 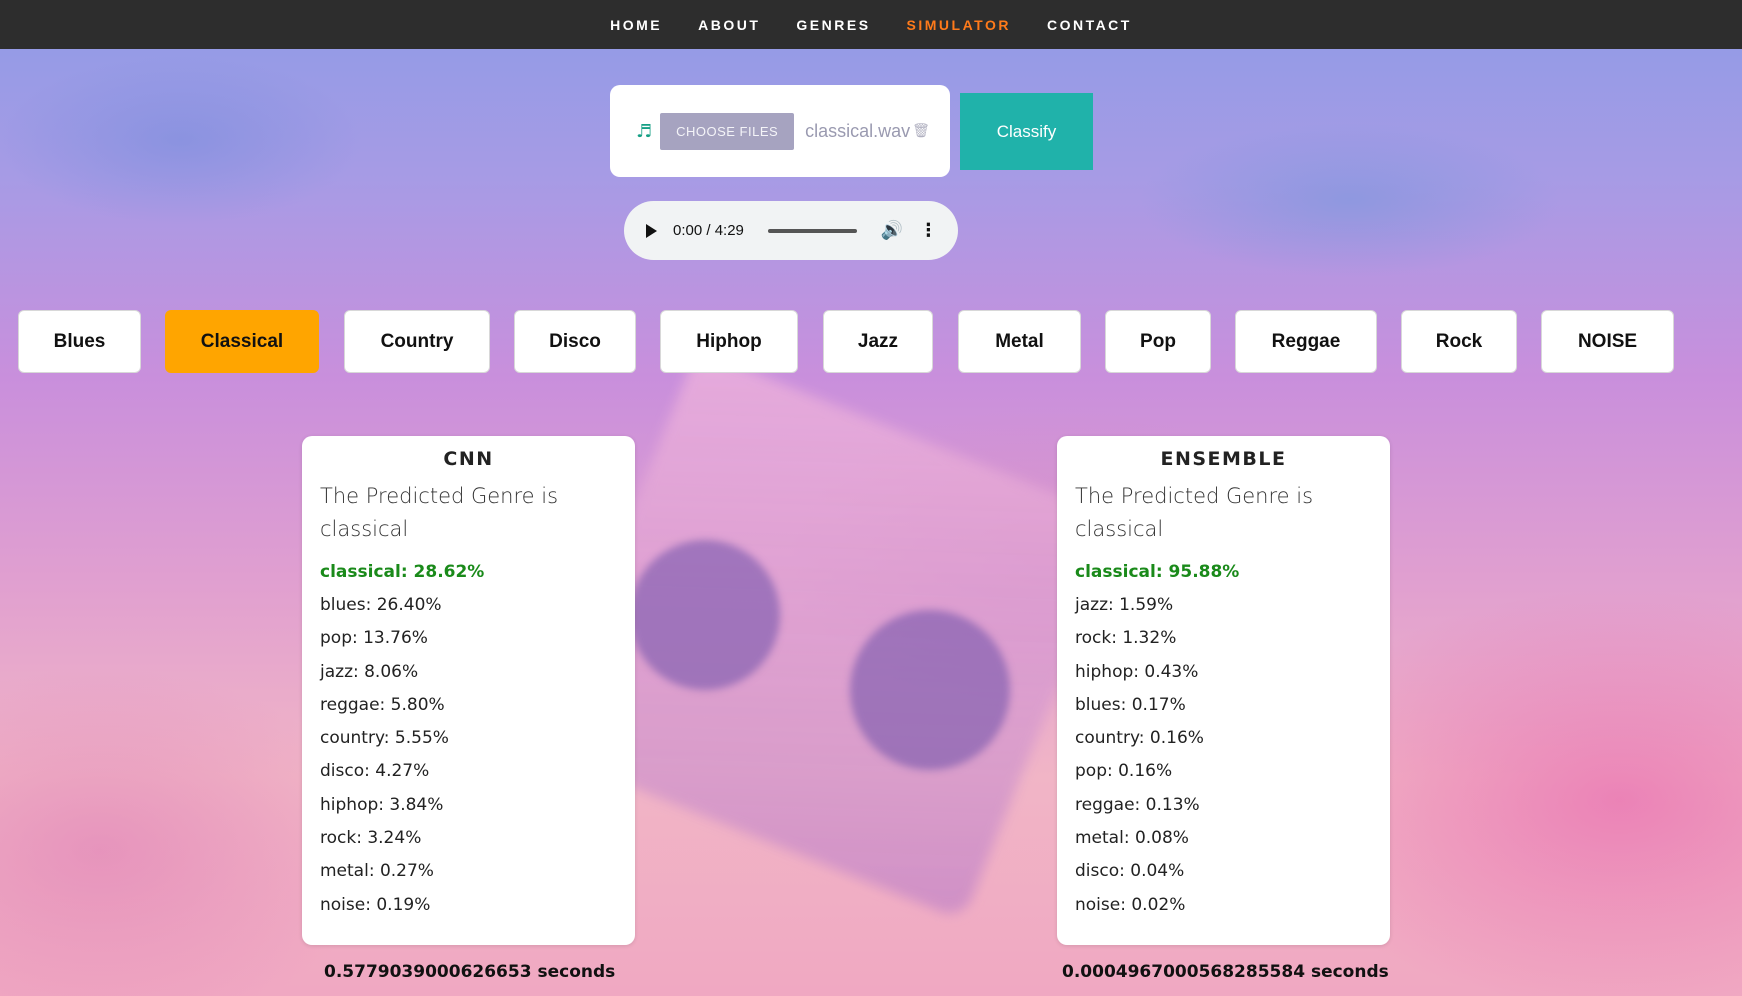 What do you see at coordinates (729, 341) in the screenshot?
I see `genre-button-hiphop: Hiphop` at bounding box center [729, 341].